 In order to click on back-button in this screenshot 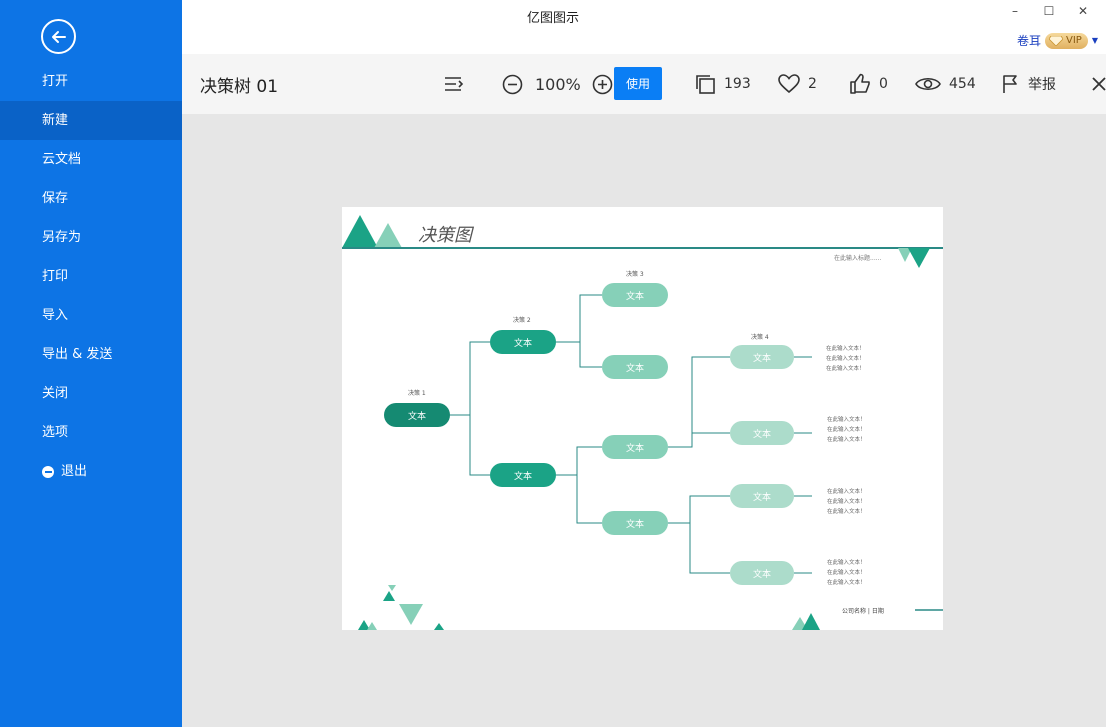, I will do `click(58, 36)`.